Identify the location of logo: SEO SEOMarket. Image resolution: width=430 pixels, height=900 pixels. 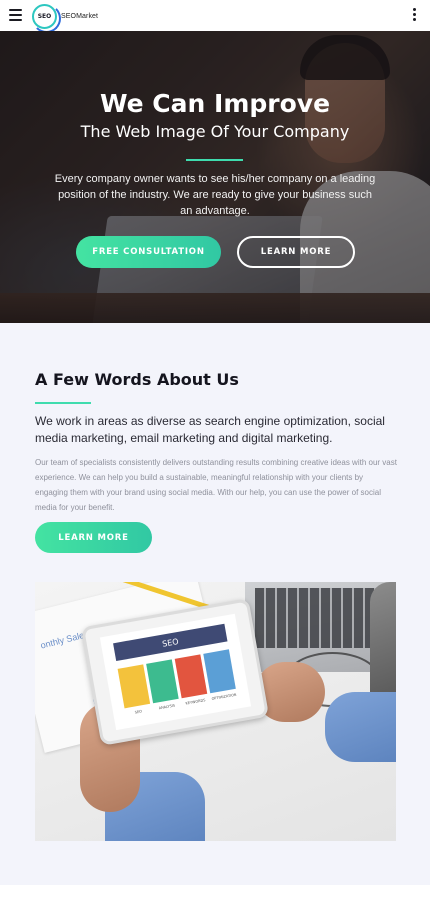
(65, 18).